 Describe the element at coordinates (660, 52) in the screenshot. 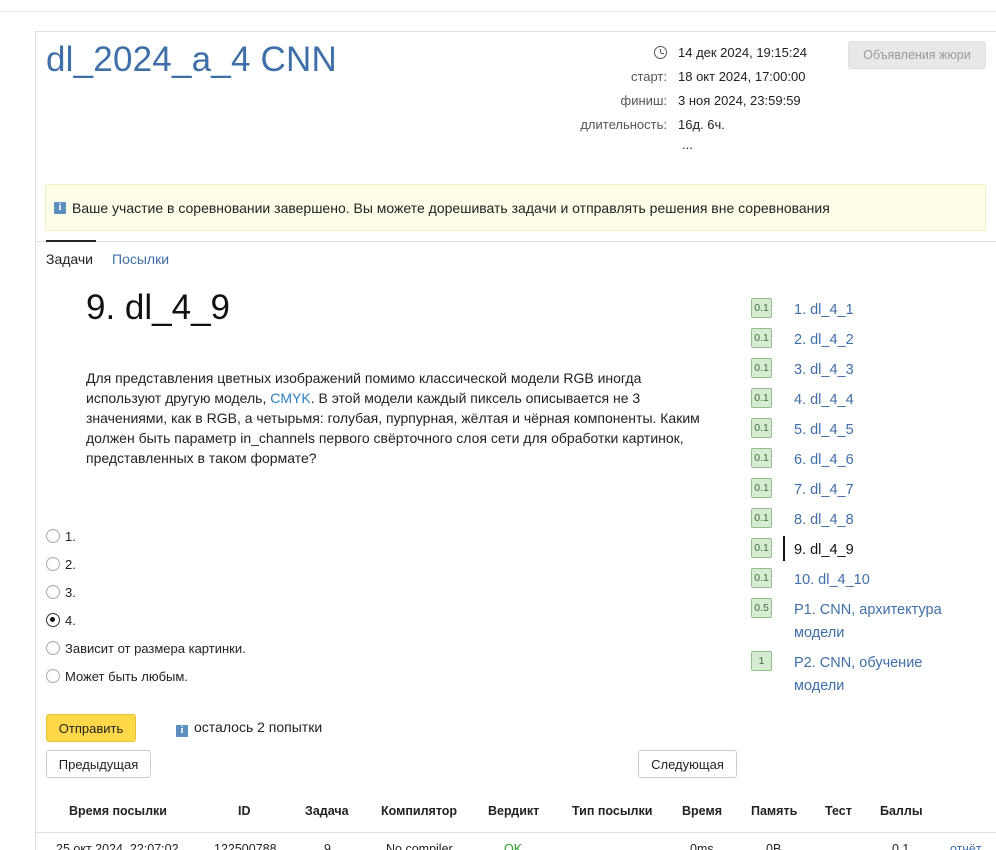

I see `clock-icon` at that location.